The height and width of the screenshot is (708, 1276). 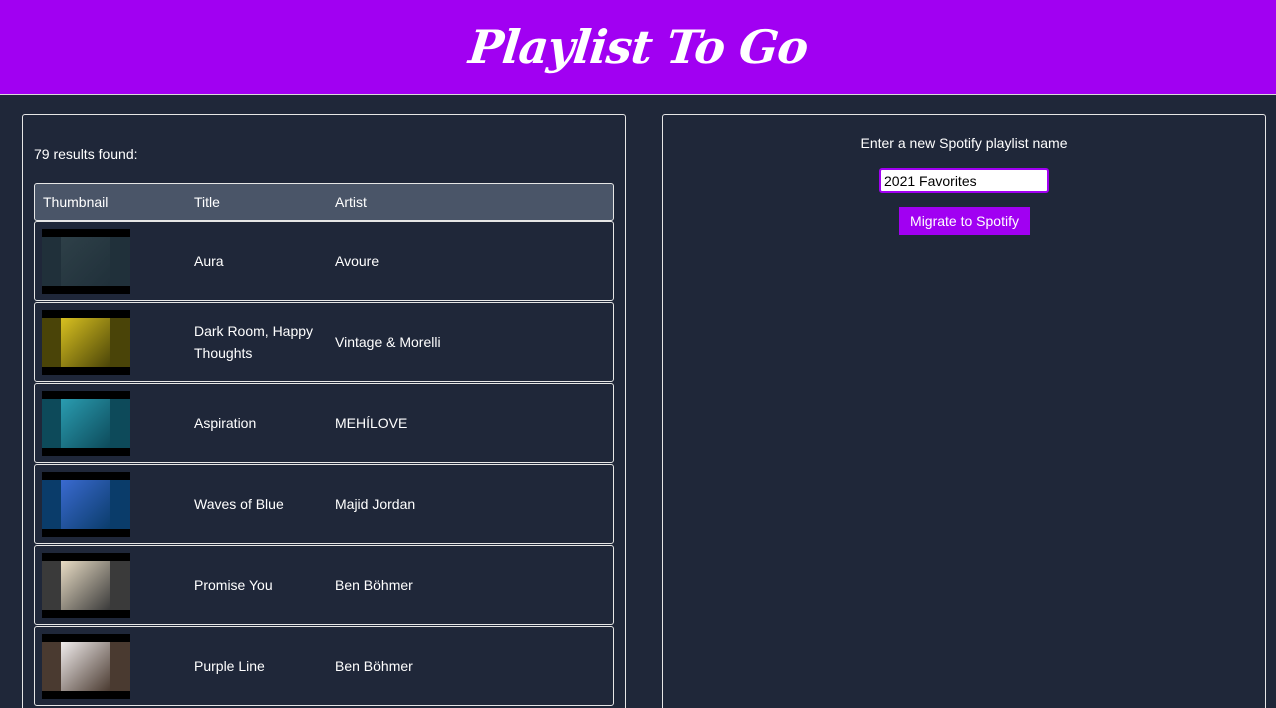 What do you see at coordinates (324, 666) in the screenshot?
I see `table-row: Purple Line Ben Böhmer` at bounding box center [324, 666].